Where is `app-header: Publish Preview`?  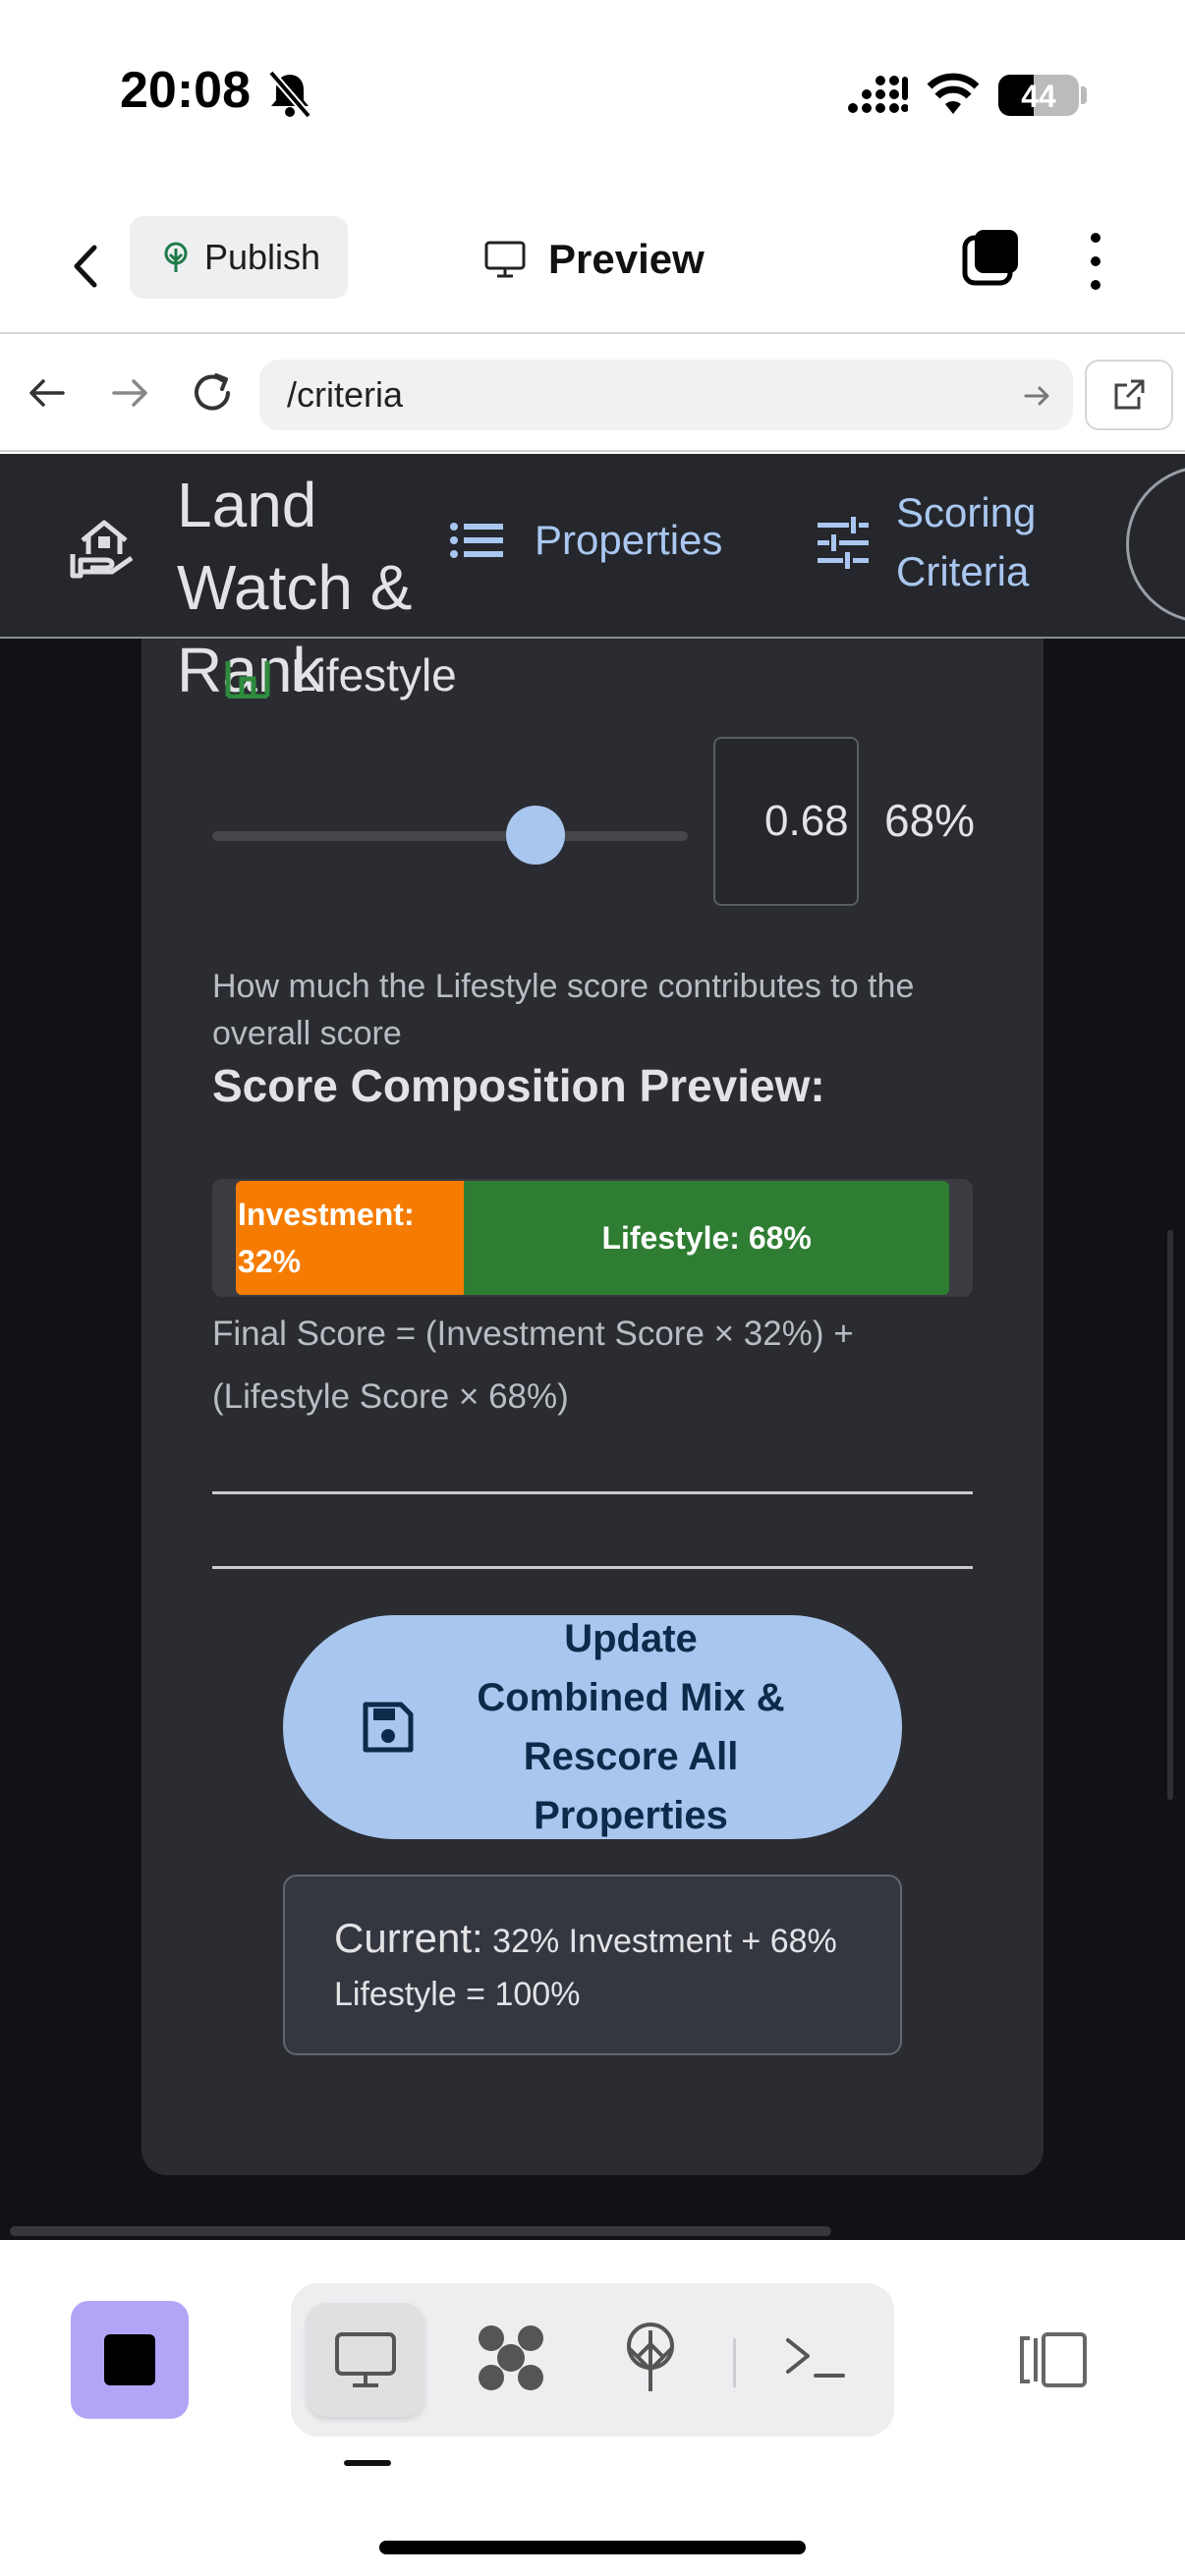
app-header: Publish Preview is located at coordinates (592, 260).